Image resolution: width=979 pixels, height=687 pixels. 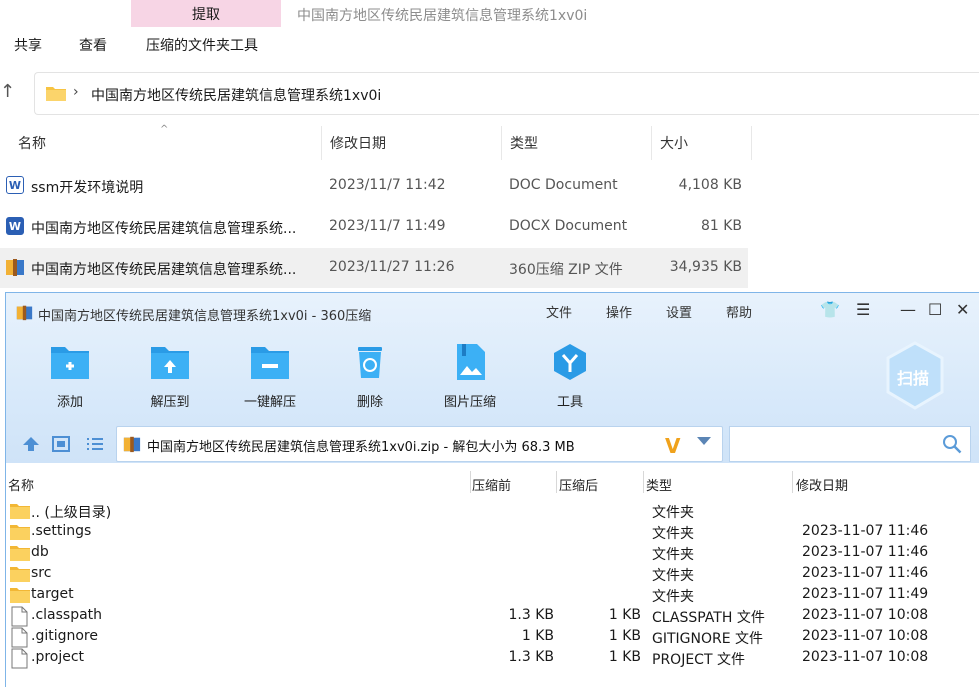 I want to click on zip-column-name: 名称, so click(x=21, y=484).